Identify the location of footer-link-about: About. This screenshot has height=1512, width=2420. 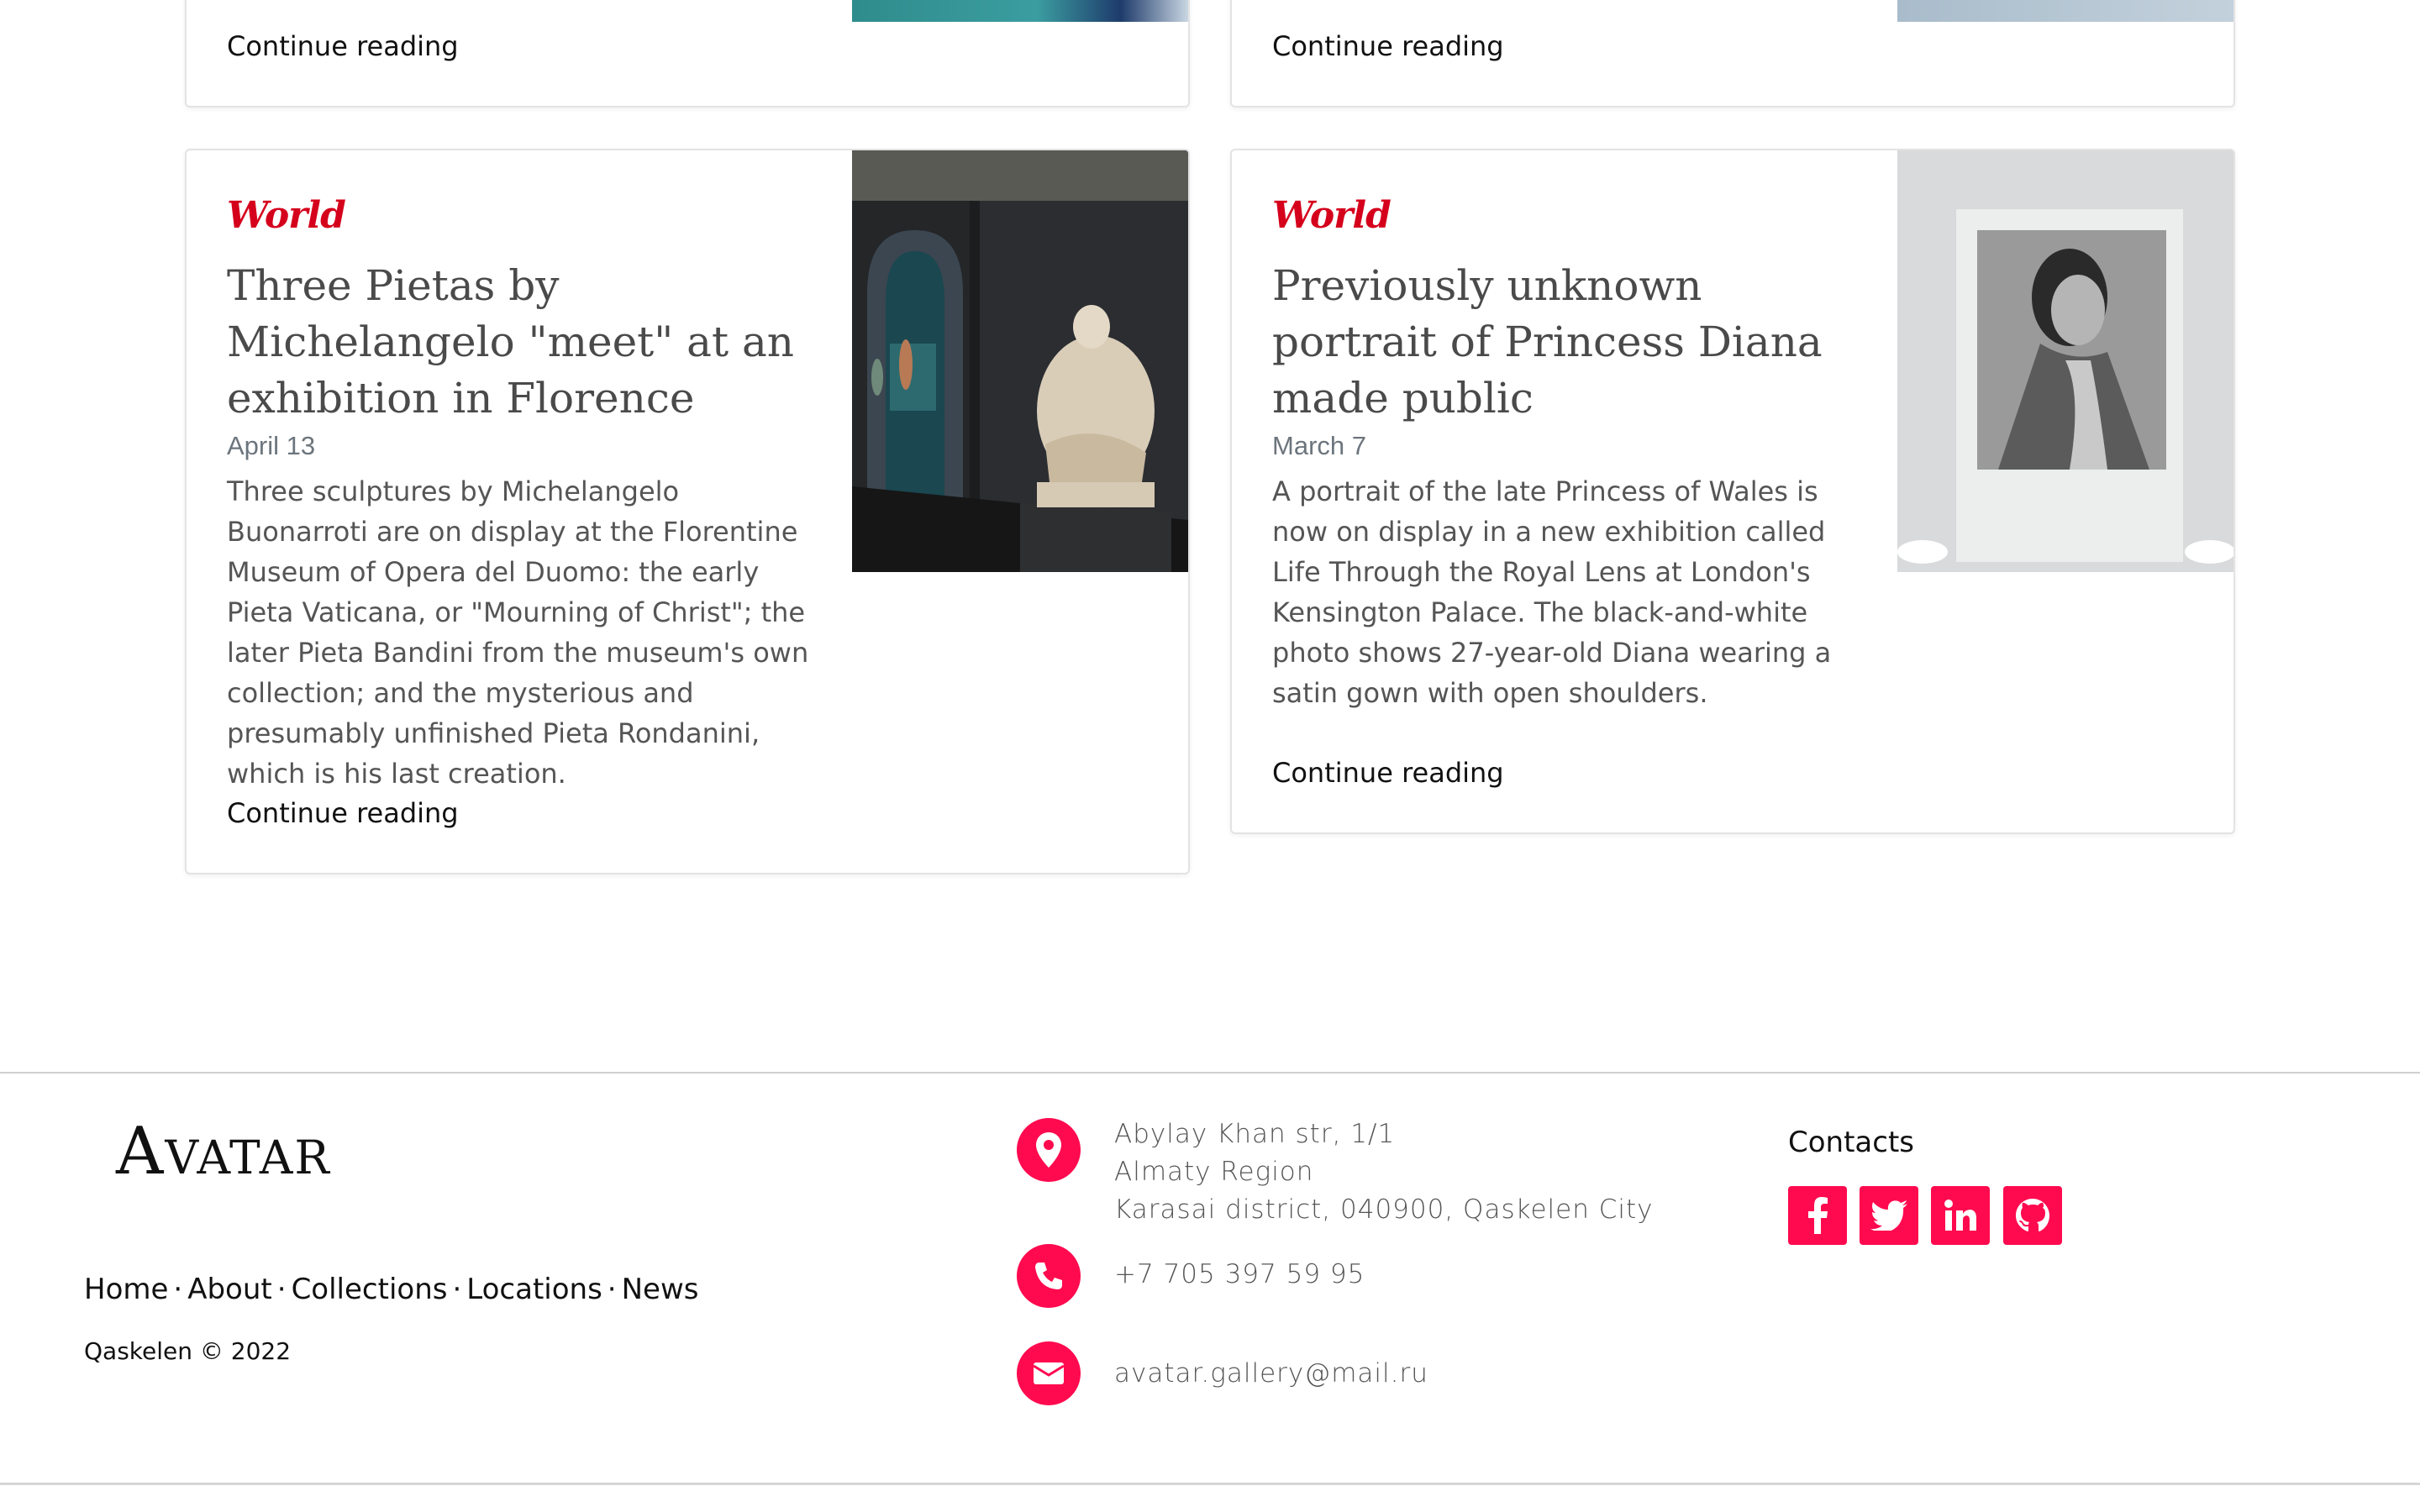
(229, 1289).